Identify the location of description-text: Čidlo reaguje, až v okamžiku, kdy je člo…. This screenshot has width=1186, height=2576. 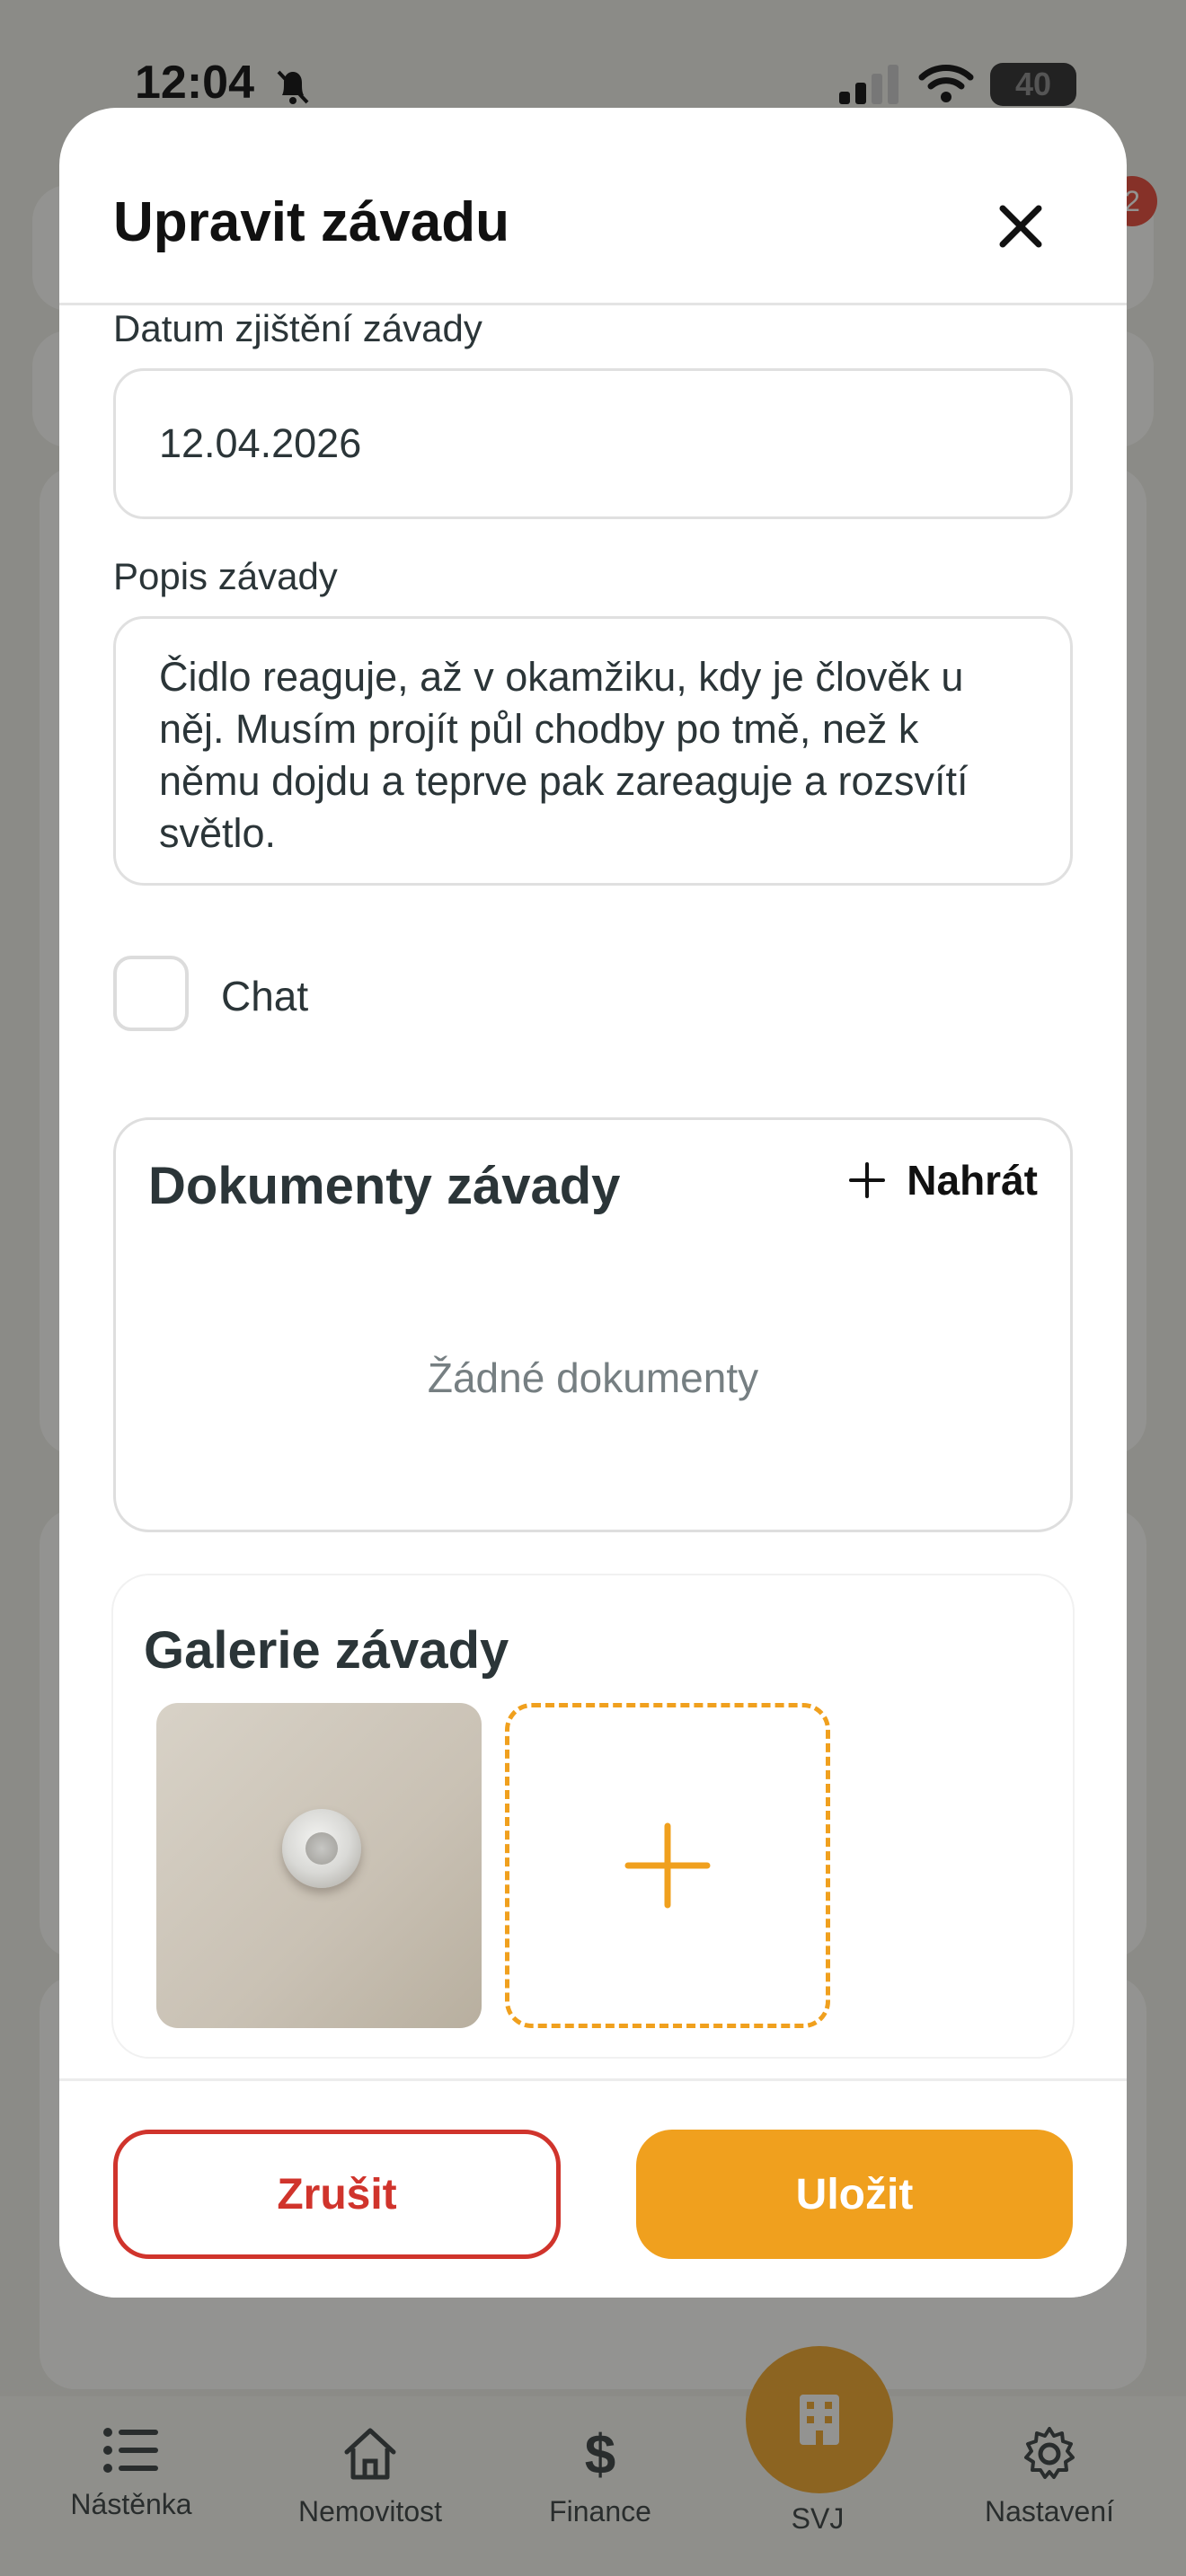
(564, 755).